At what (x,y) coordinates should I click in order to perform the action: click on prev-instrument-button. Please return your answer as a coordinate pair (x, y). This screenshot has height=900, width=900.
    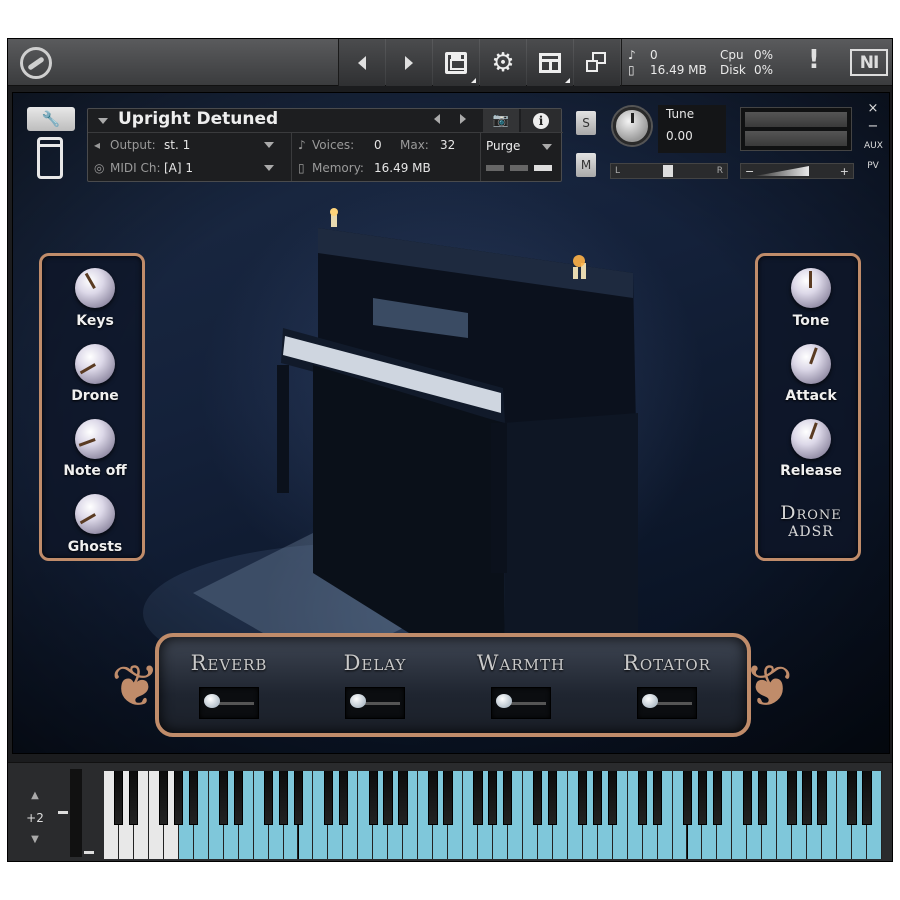
    Looking at the image, I should click on (362, 62).